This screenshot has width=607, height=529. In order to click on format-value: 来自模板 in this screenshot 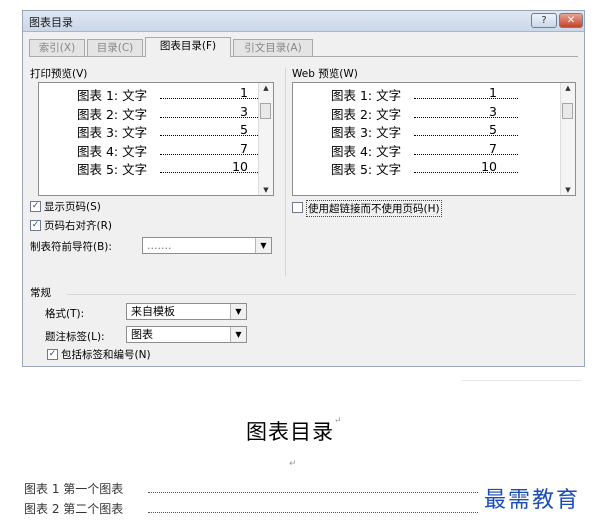, I will do `click(153, 311)`.